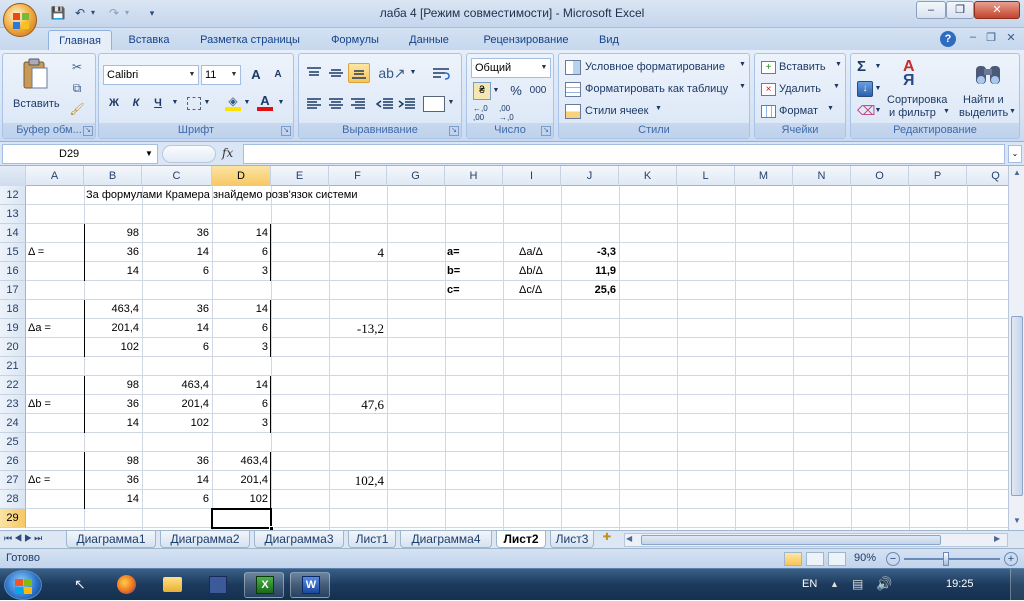 This screenshot has width=1024, height=601. What do you see at coordinates (242, 519) in the screenshot?
I see `active-cell-d29` at bounding box center [242, 519].